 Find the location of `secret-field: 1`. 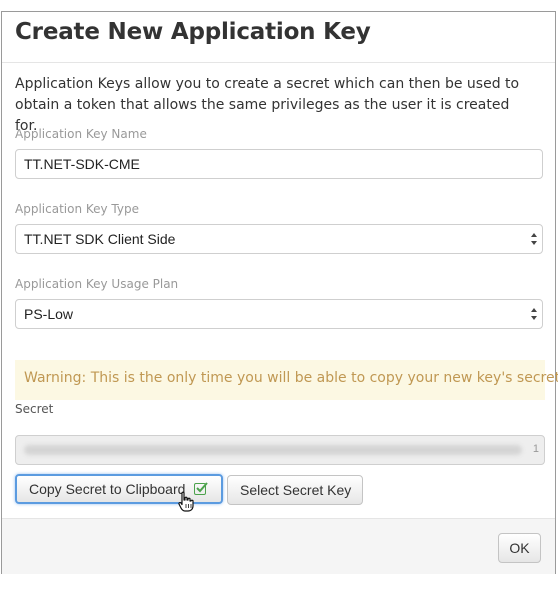

secret-field: 1 is located at coordinates (280, 450).